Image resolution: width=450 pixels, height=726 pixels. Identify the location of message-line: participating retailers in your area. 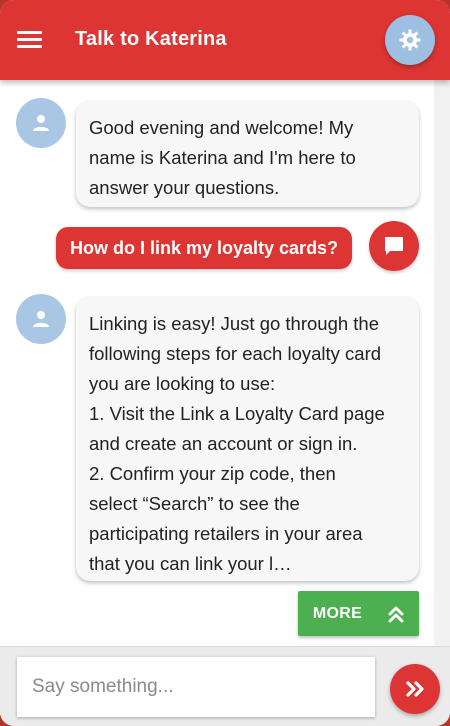
(226, 533).